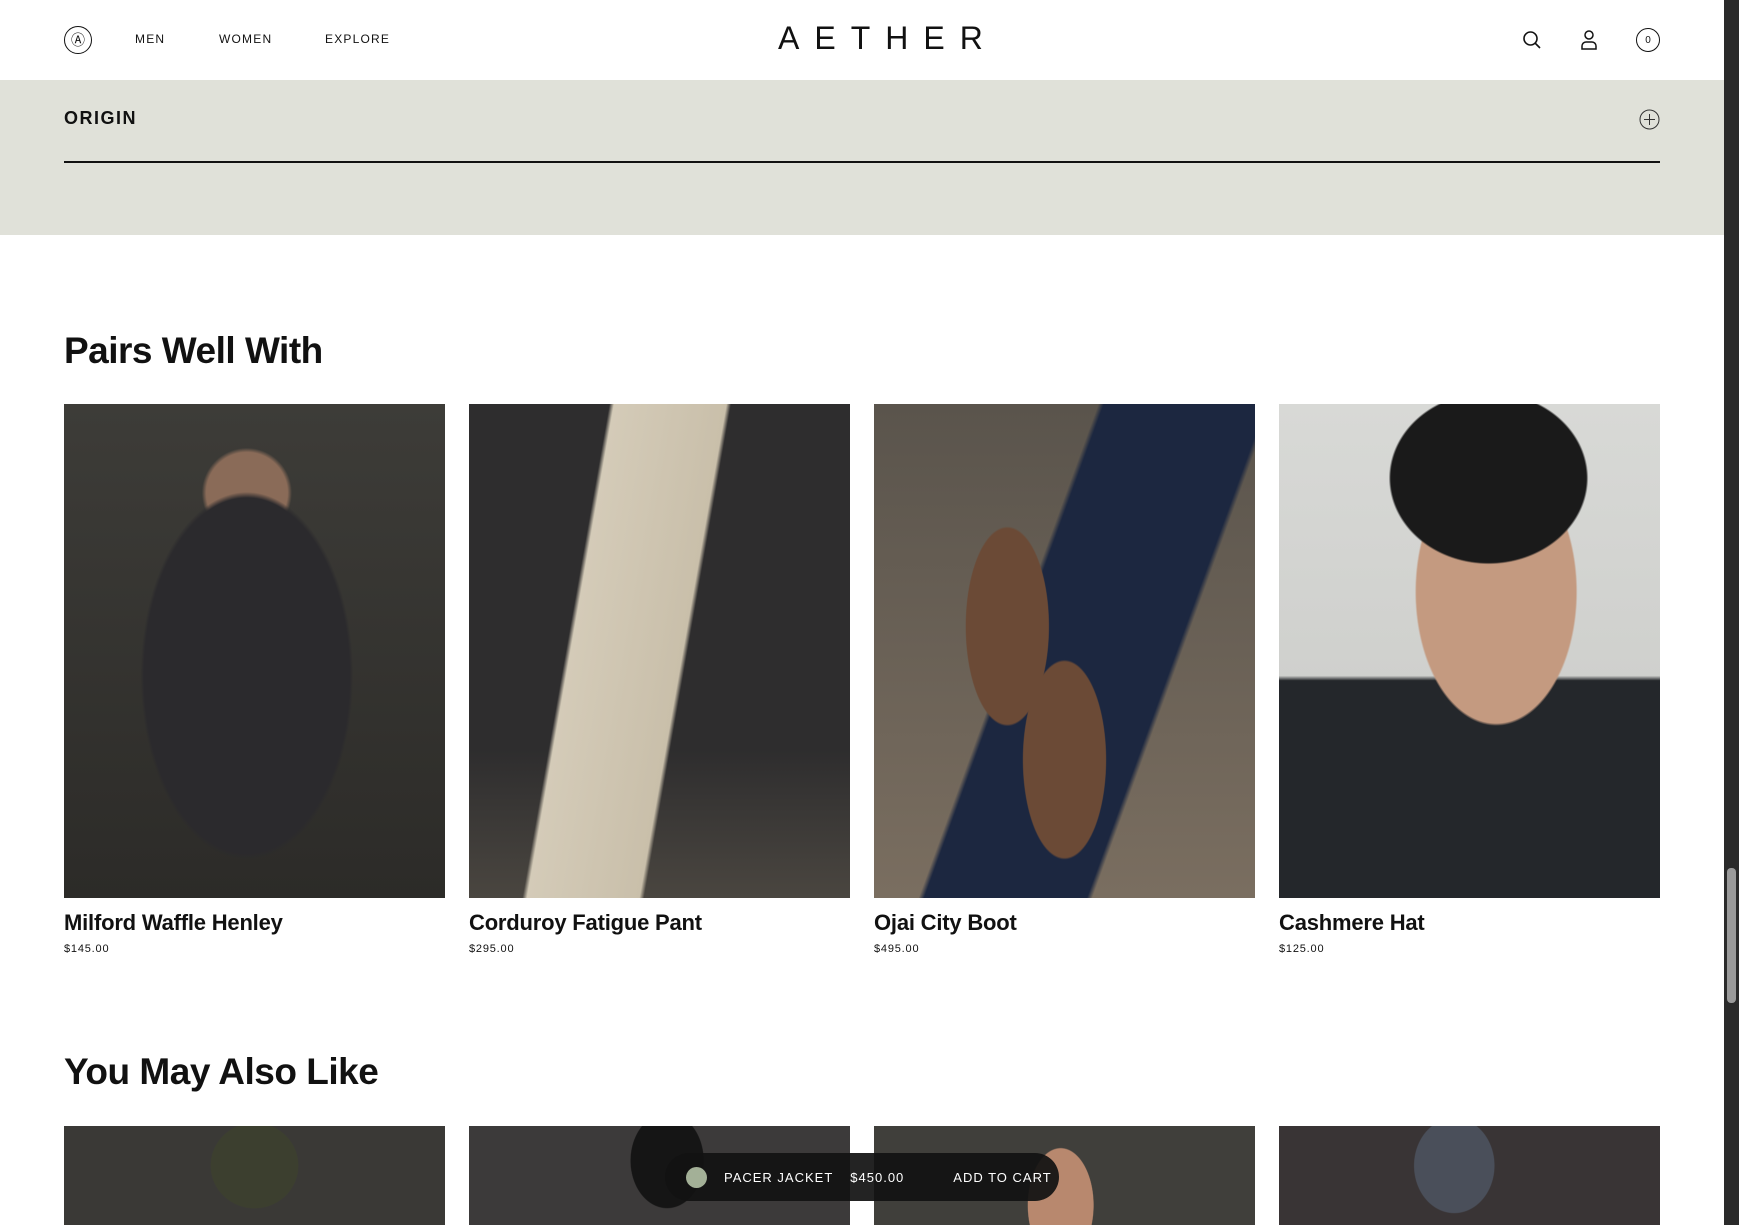  What do you see at coordinates (877, 1177) in the screenshot?
I see `sticky-product-price: $450.00` at bounding box center [877, 1177].